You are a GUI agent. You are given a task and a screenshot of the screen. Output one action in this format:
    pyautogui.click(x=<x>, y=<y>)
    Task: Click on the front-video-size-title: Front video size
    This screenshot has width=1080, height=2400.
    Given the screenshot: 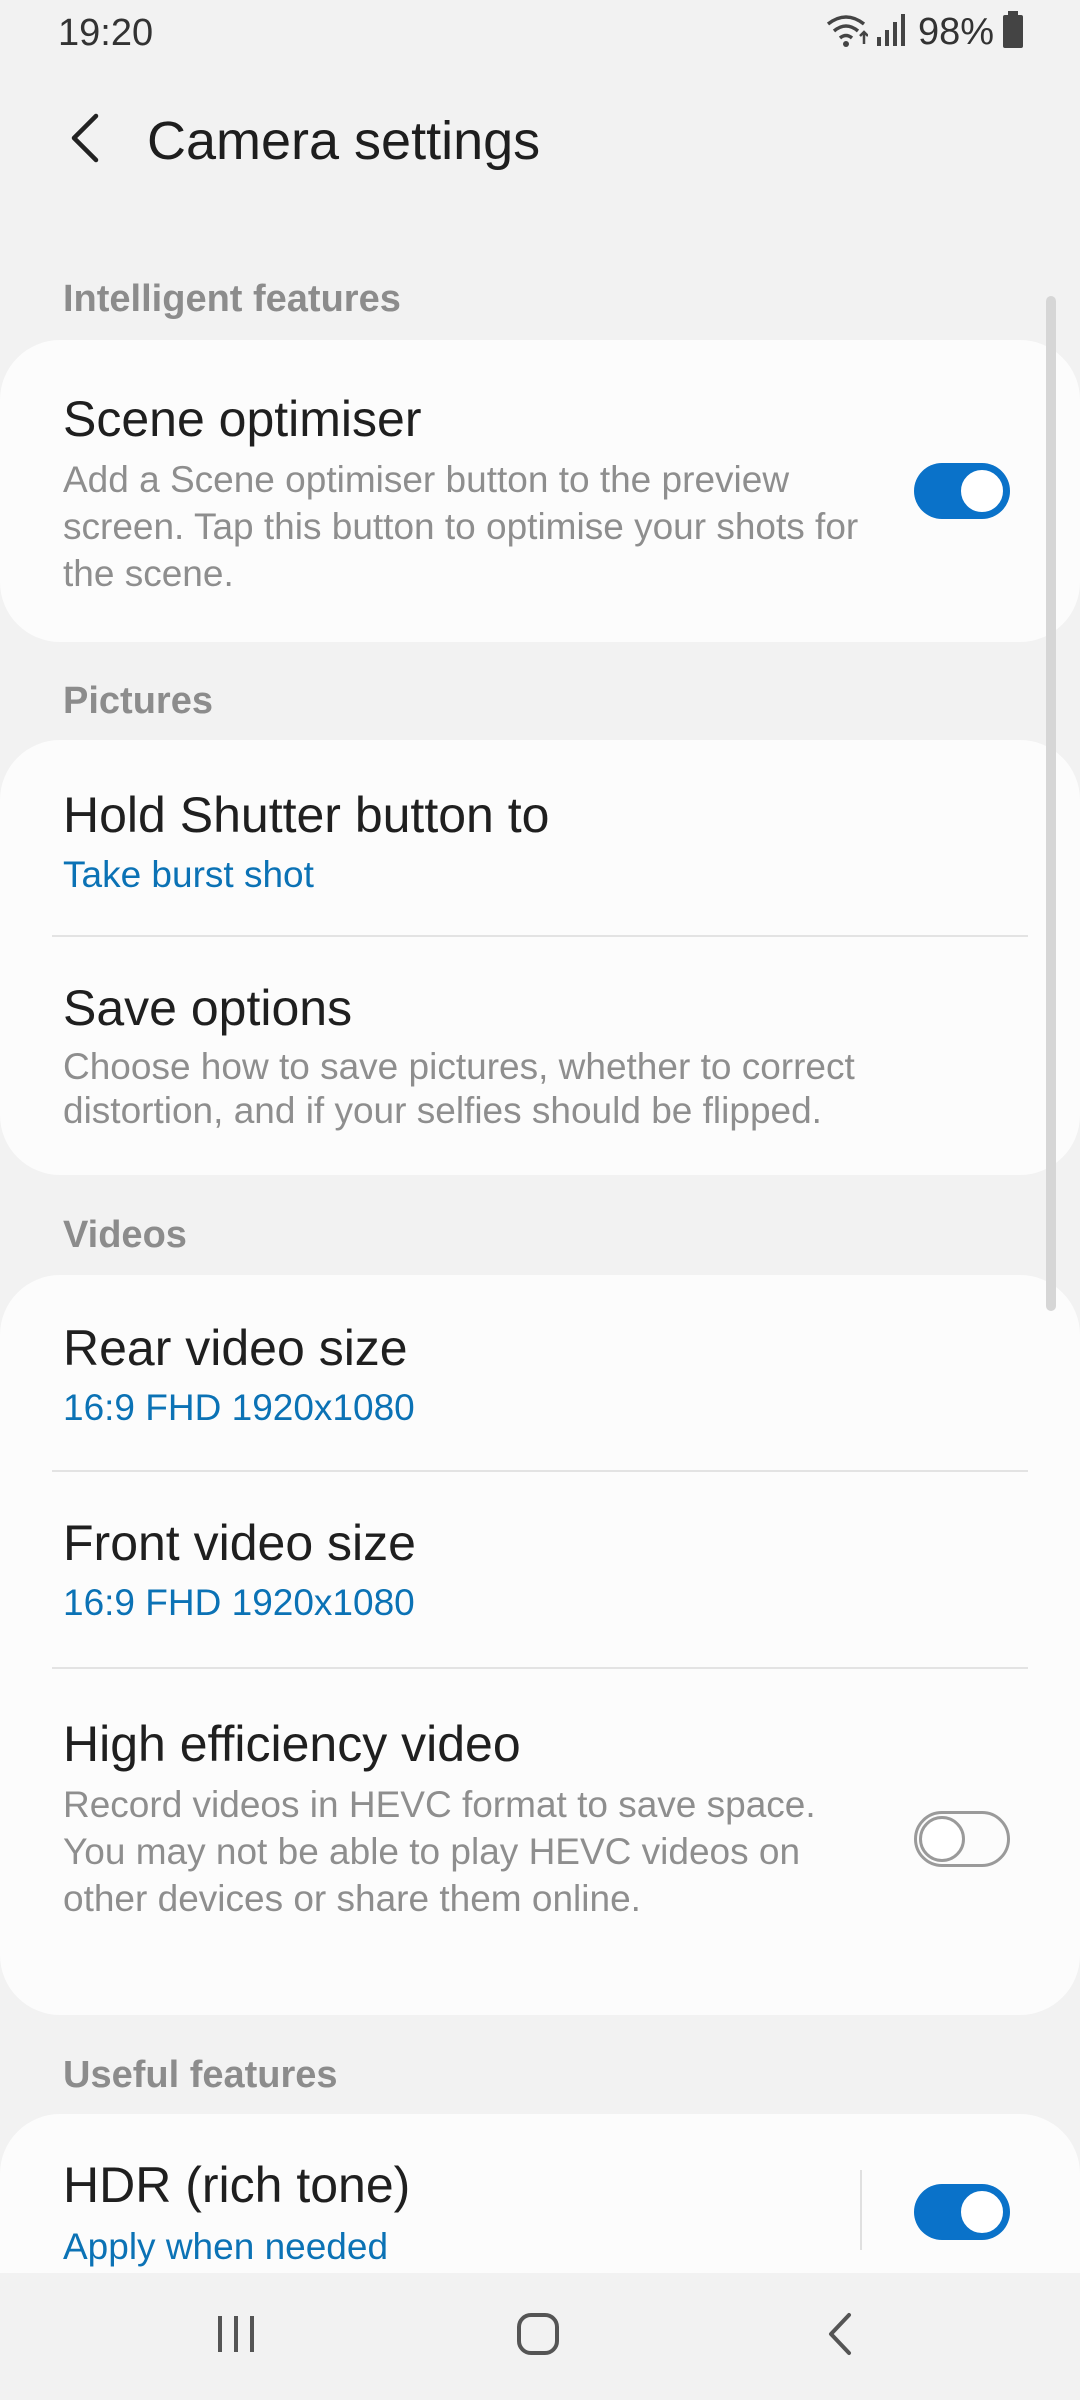 What is the action you would take?
    pyautogui.click(x=239, y=1543)
    